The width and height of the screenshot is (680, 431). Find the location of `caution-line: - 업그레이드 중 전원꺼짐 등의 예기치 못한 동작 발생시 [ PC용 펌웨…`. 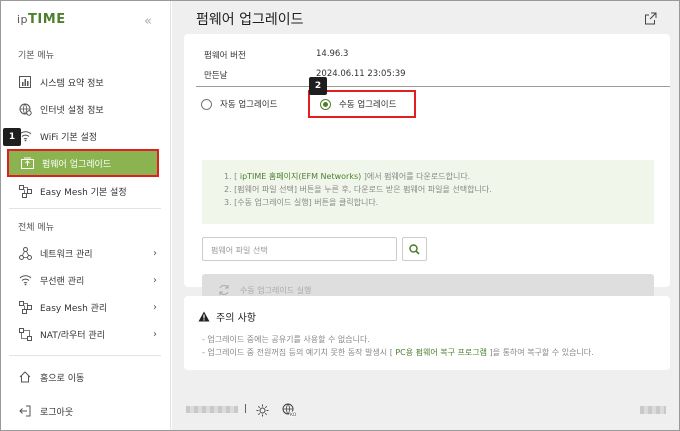

caution-line: - 업그레이드 중 전원꺼짐 등의 예기치 못한 동작 발생시 [ PC용 펌웨… is located at coordinates (398, 352).